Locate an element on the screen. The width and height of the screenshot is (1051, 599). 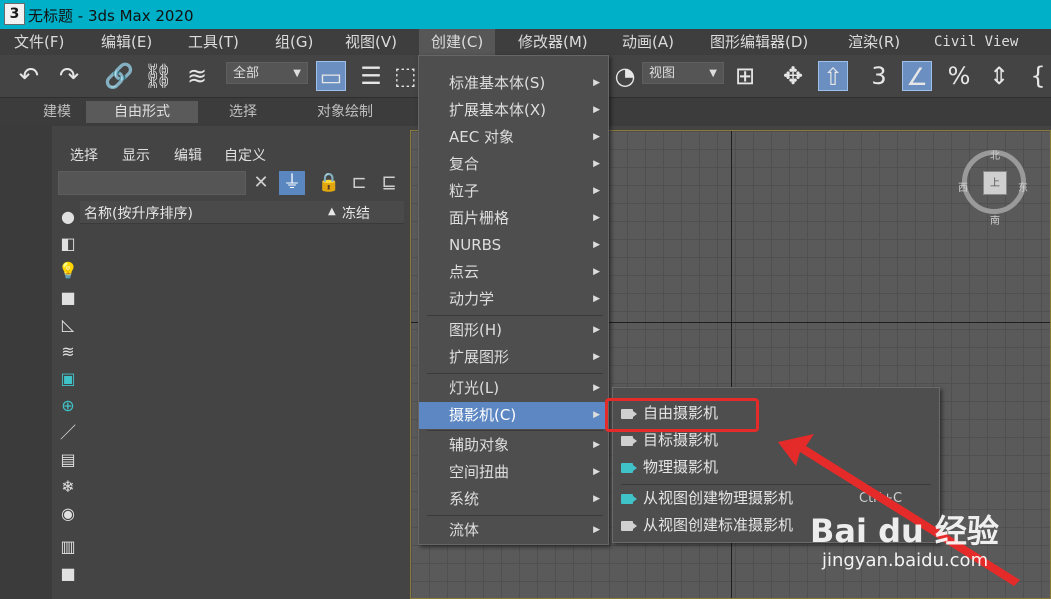
menu-view: 视图(V) is located at coordinates (371, 42).